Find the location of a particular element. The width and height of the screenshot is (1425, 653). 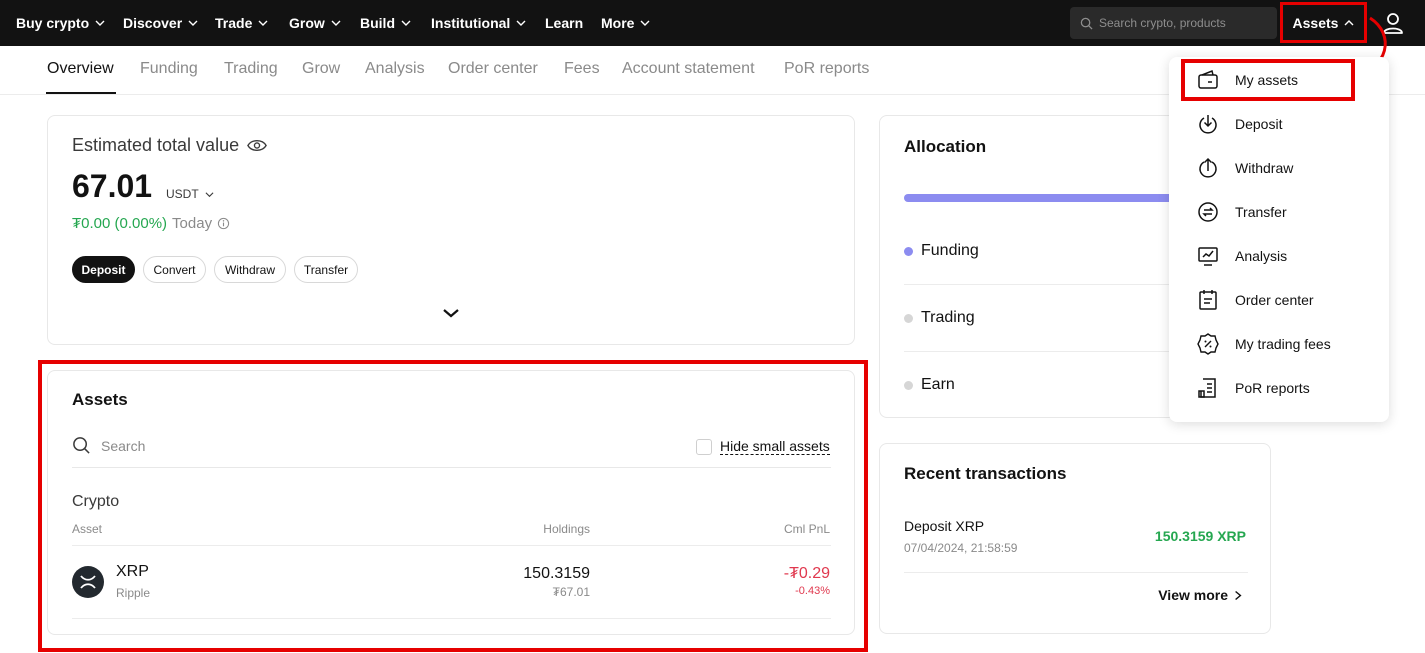

transaction-name: Deposit XRP is located at coordinates (944, 526).